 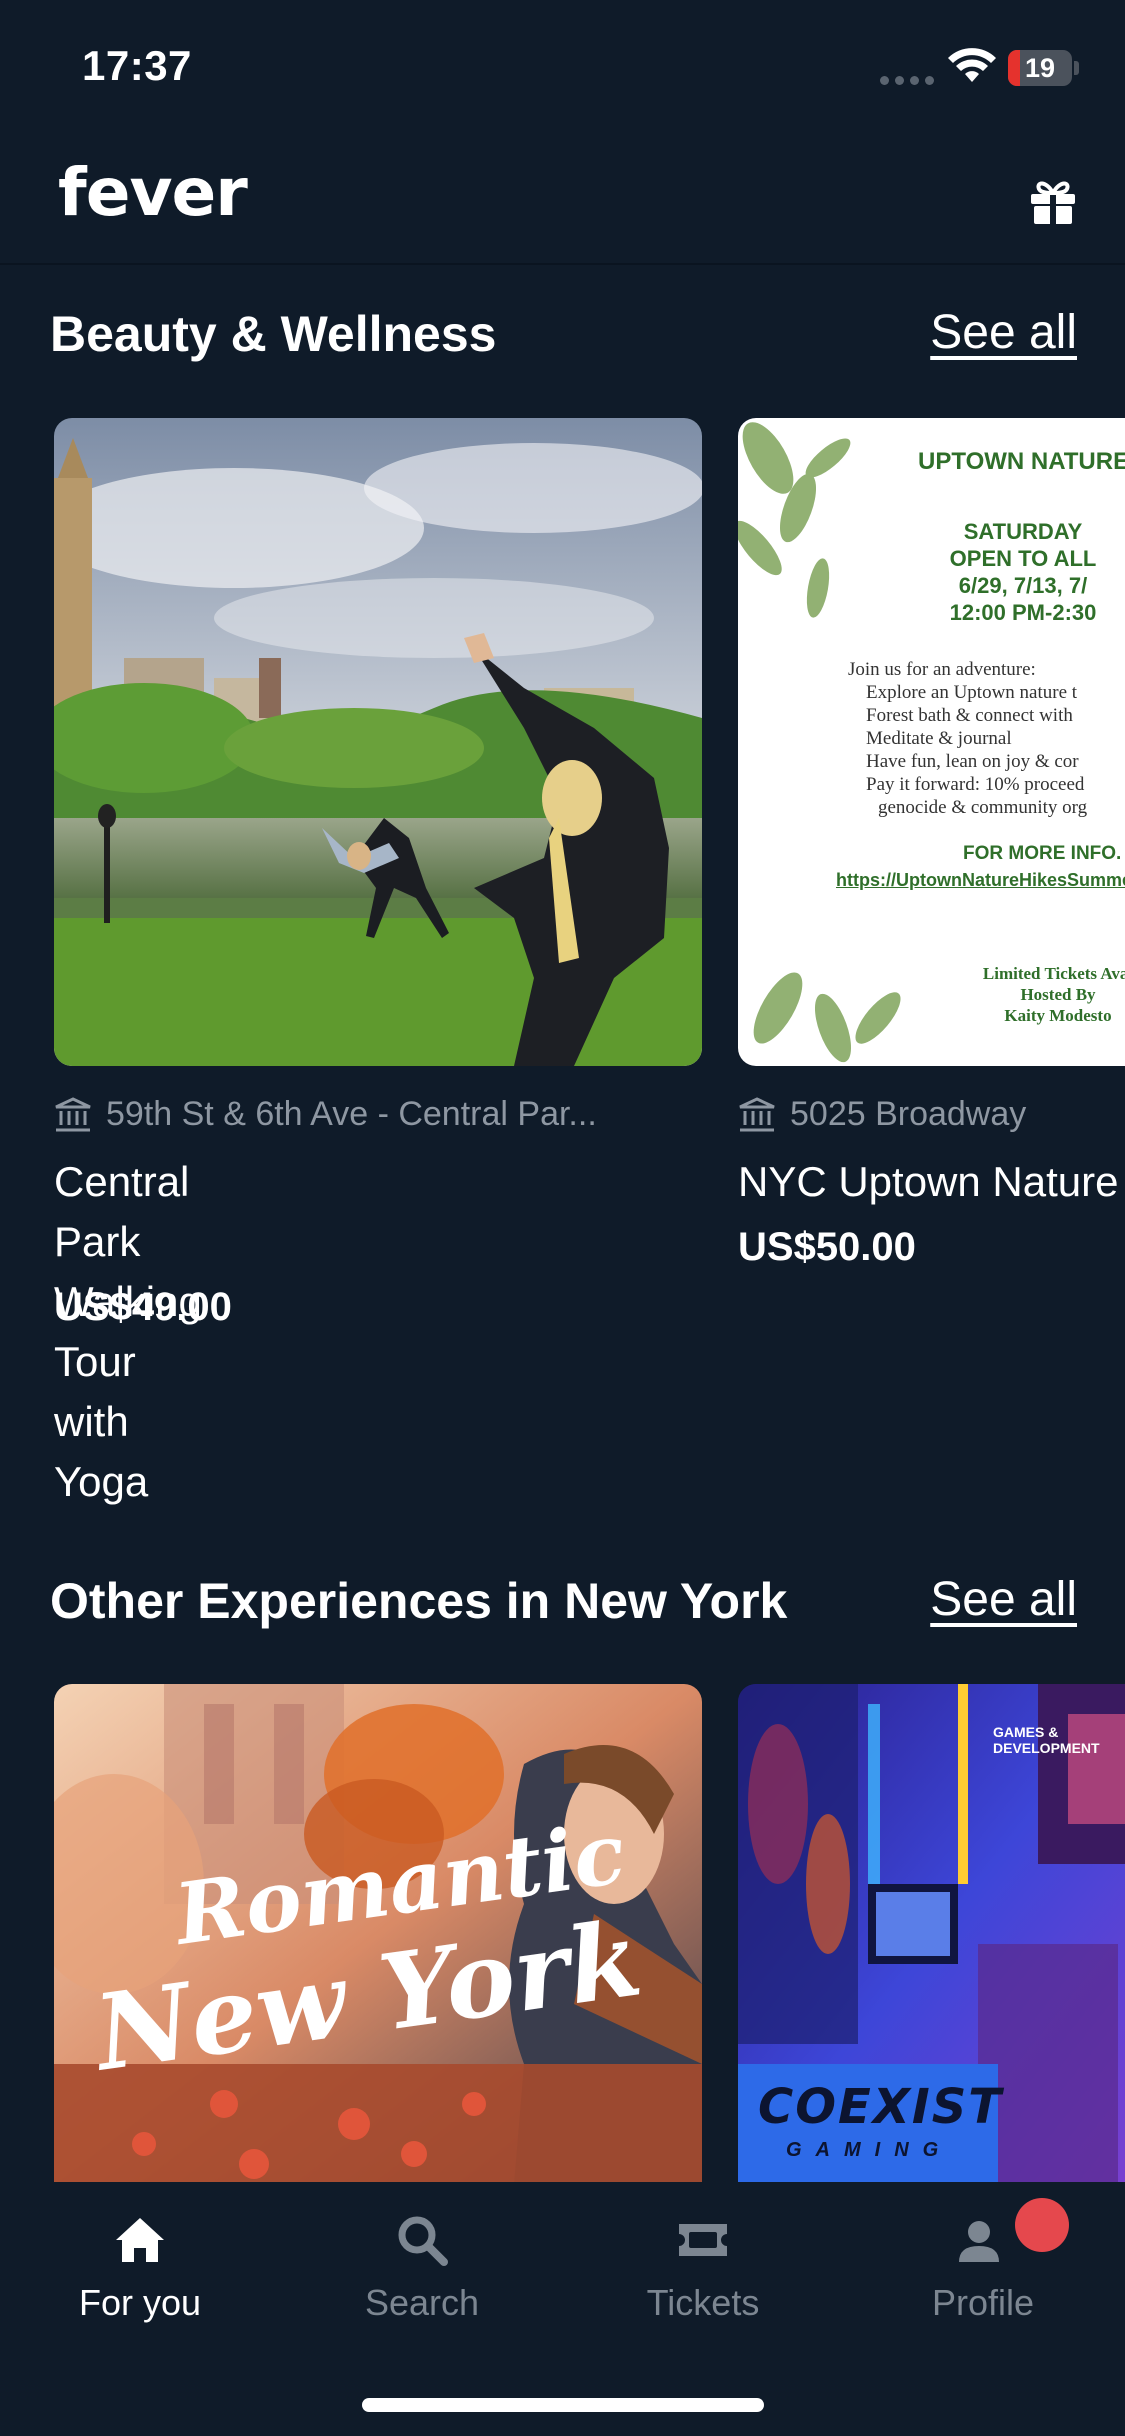 I want to click on home-icon, so click(x=140, y=2240).